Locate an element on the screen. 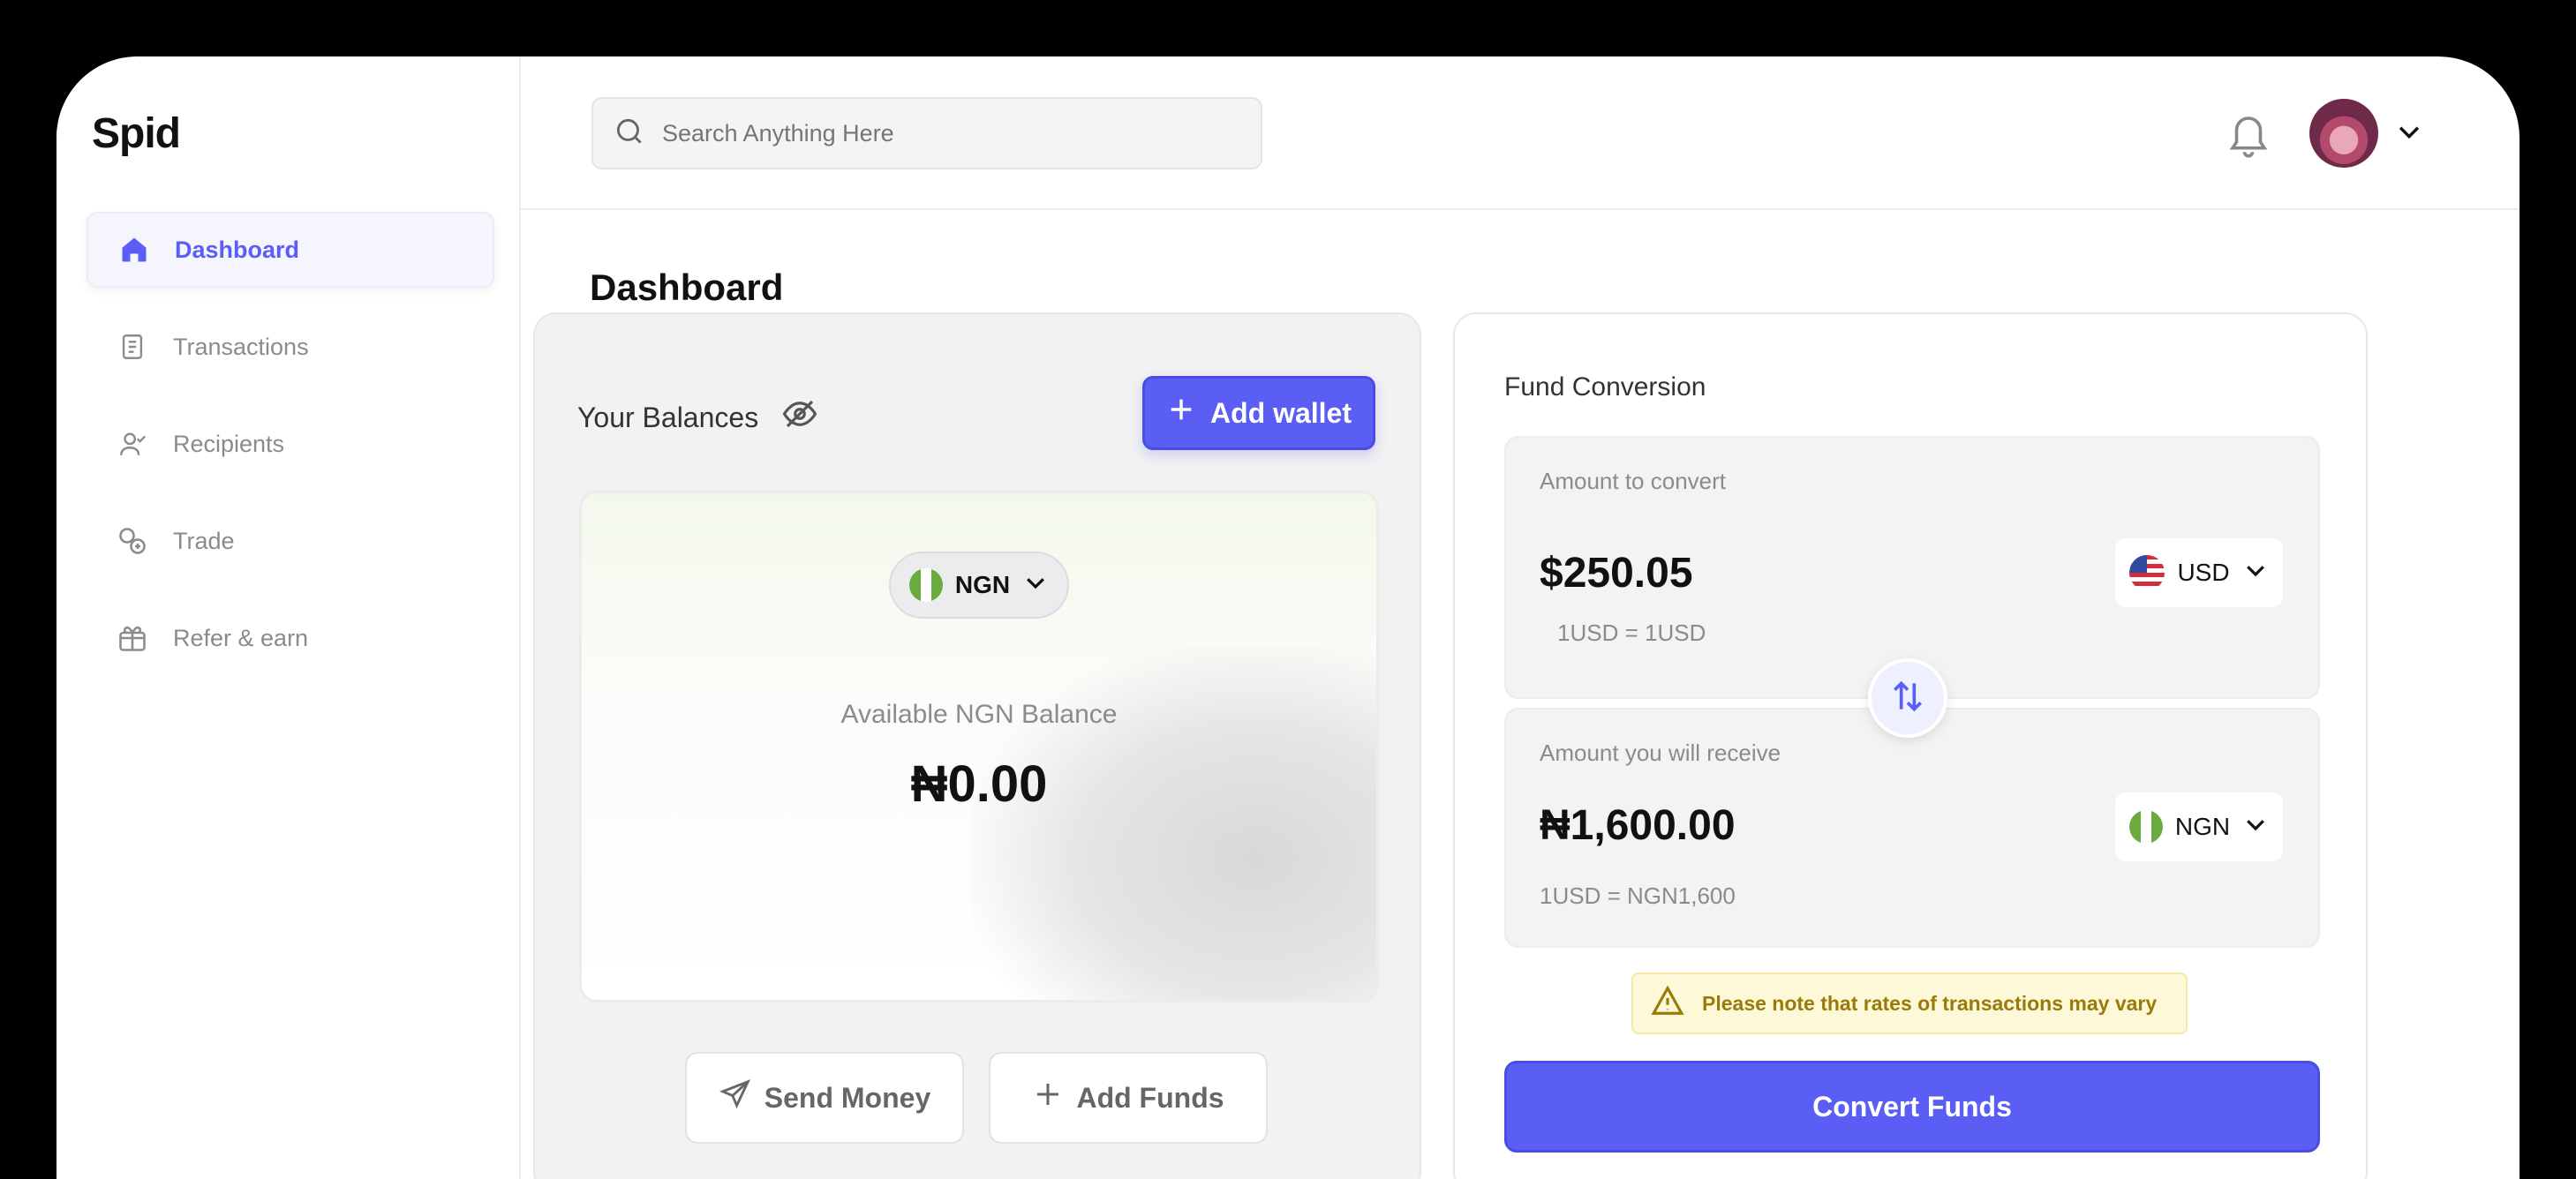  sidebar-item-label: Dashboard is located at coordinates (238, 249).